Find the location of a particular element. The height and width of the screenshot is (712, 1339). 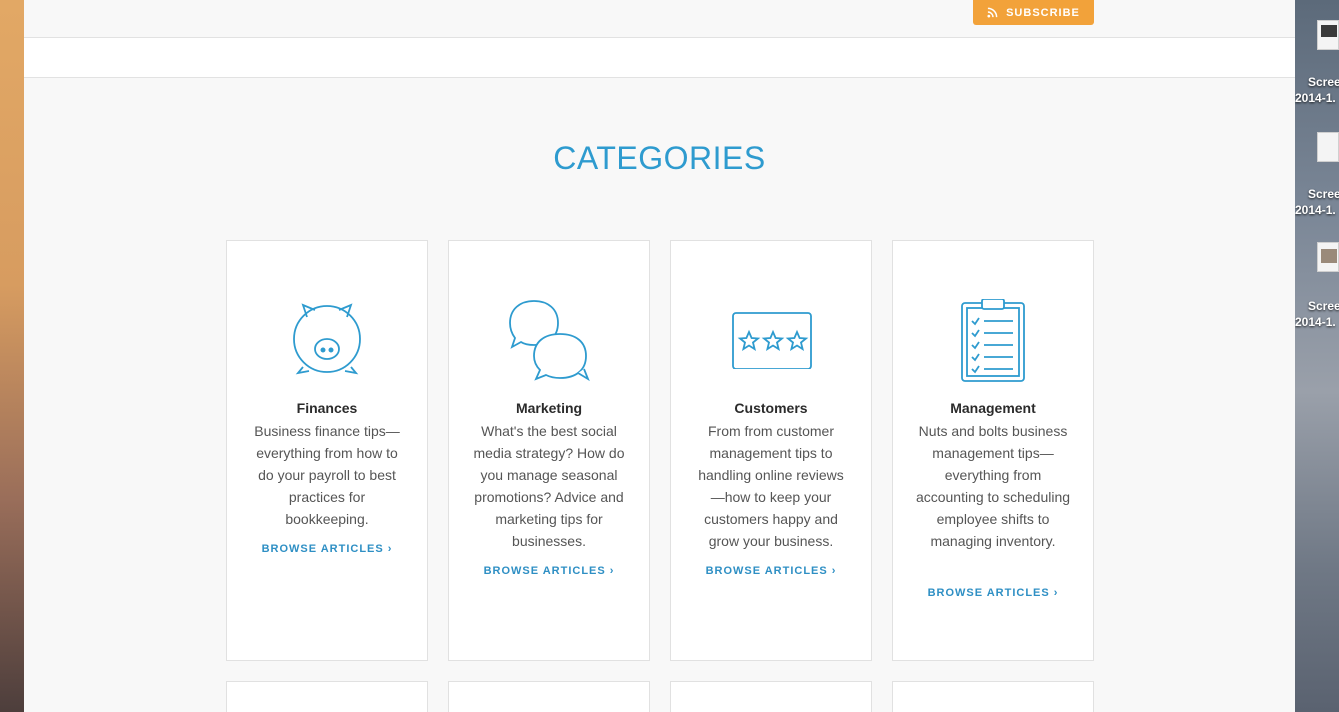

category-title: Marketing is located at coordinates (549, 408).